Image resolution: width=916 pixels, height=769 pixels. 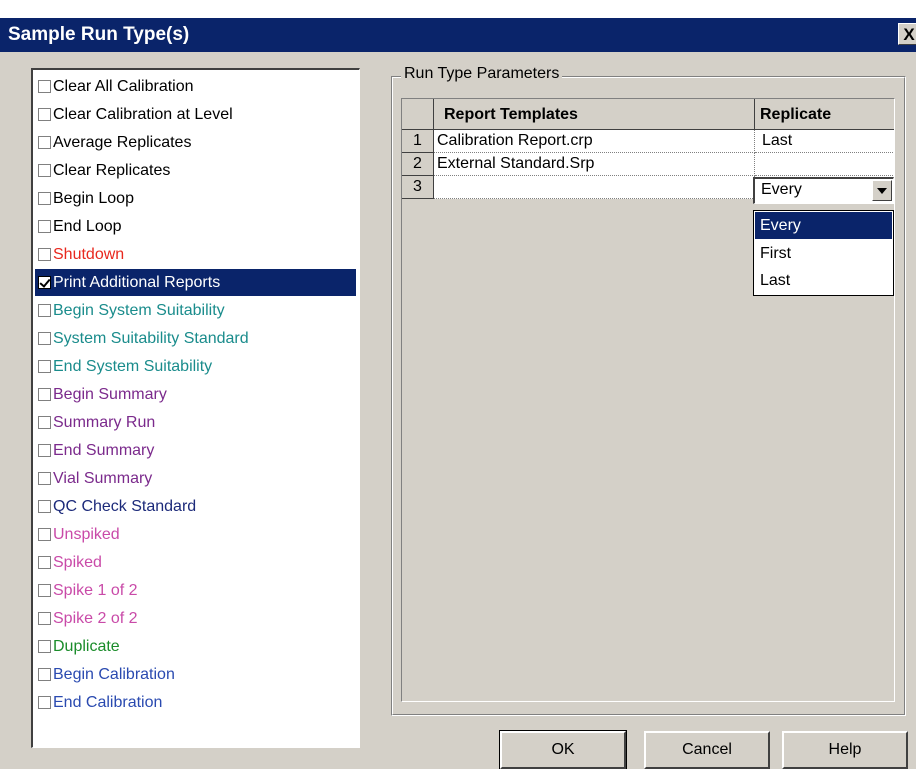 What do you see at coordinates (594, 141) in the screenshot?
I see `template-cell-1: Calibration Report.crp` at bounding box center [594, 141].